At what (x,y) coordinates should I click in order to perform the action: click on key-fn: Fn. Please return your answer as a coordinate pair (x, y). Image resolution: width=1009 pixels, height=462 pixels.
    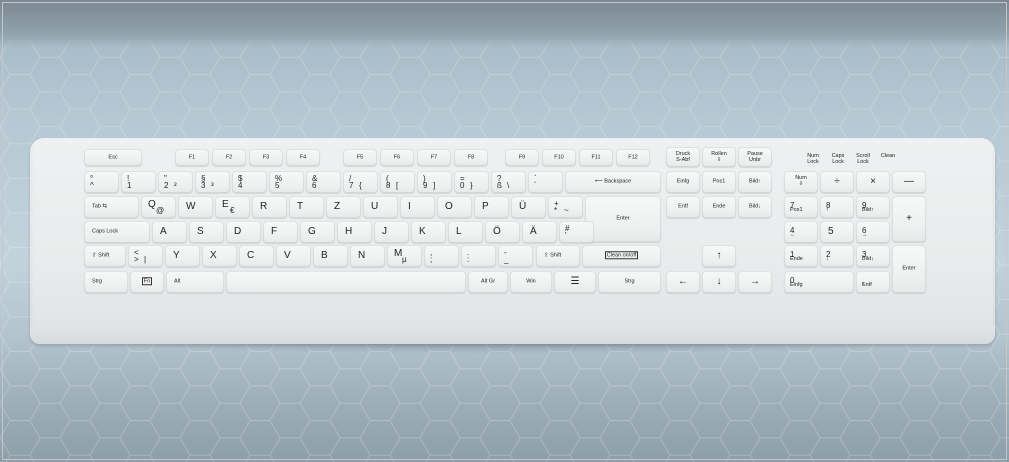
    Looking at the image, I should click on (147, 282).